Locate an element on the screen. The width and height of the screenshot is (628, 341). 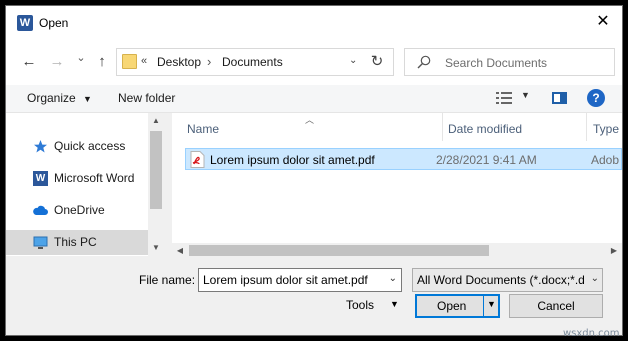
breadcrumb-documents: Documents is located at coordinates (252, 62).